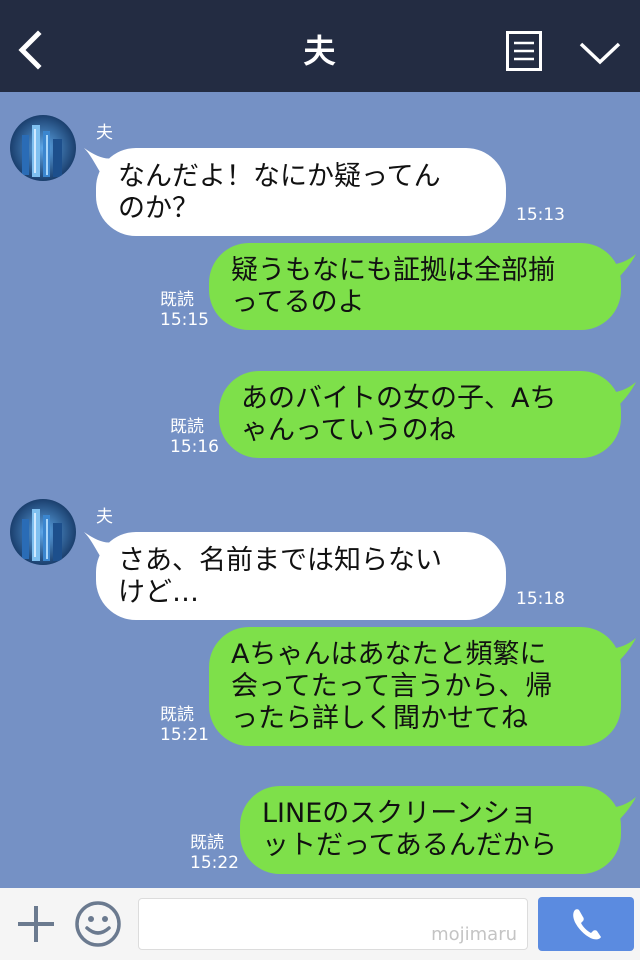 This screenshot has height=960, width=640. Describe the element at coordinates (348, 430) in the screenshot. I see `message-line: ゃんっていうのね` at that location.